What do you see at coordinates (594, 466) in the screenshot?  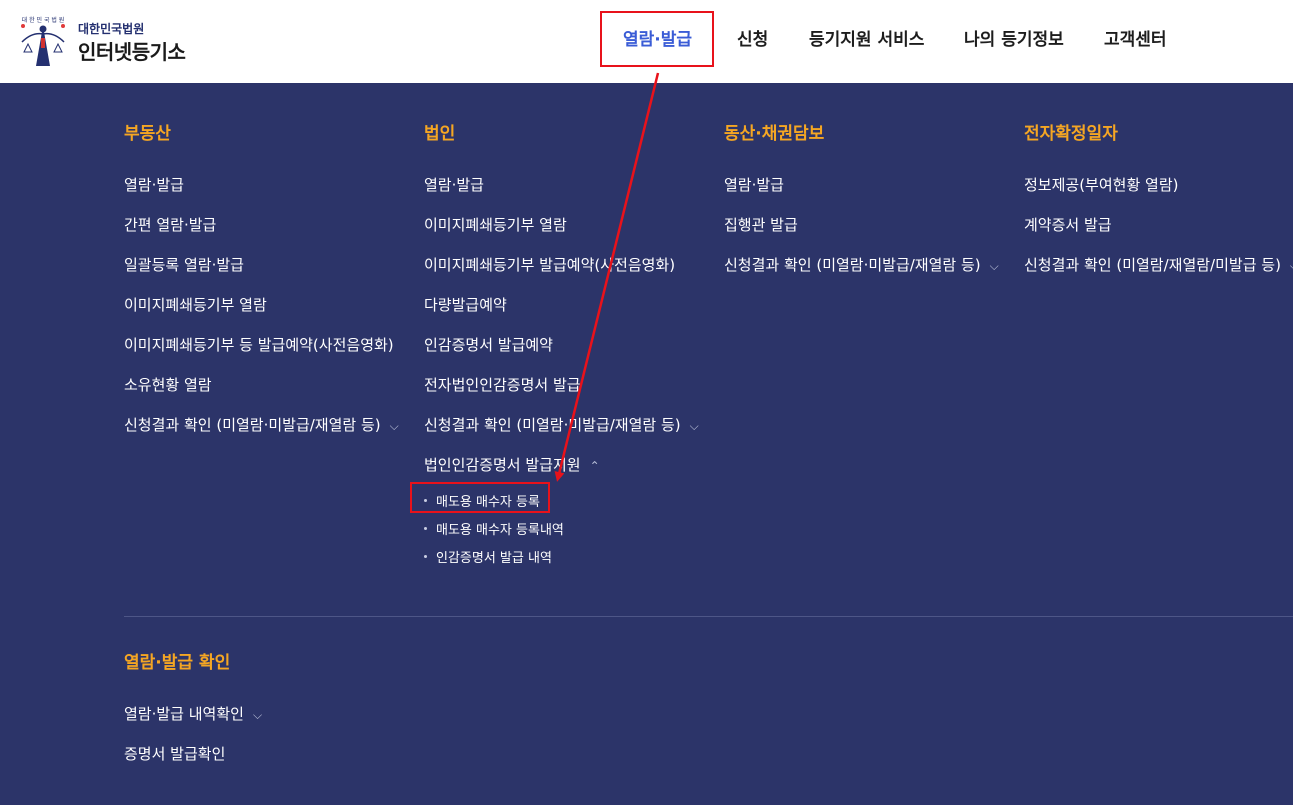 I see `chevron-up-icon: ⌃` at bounding box center [594, 466].